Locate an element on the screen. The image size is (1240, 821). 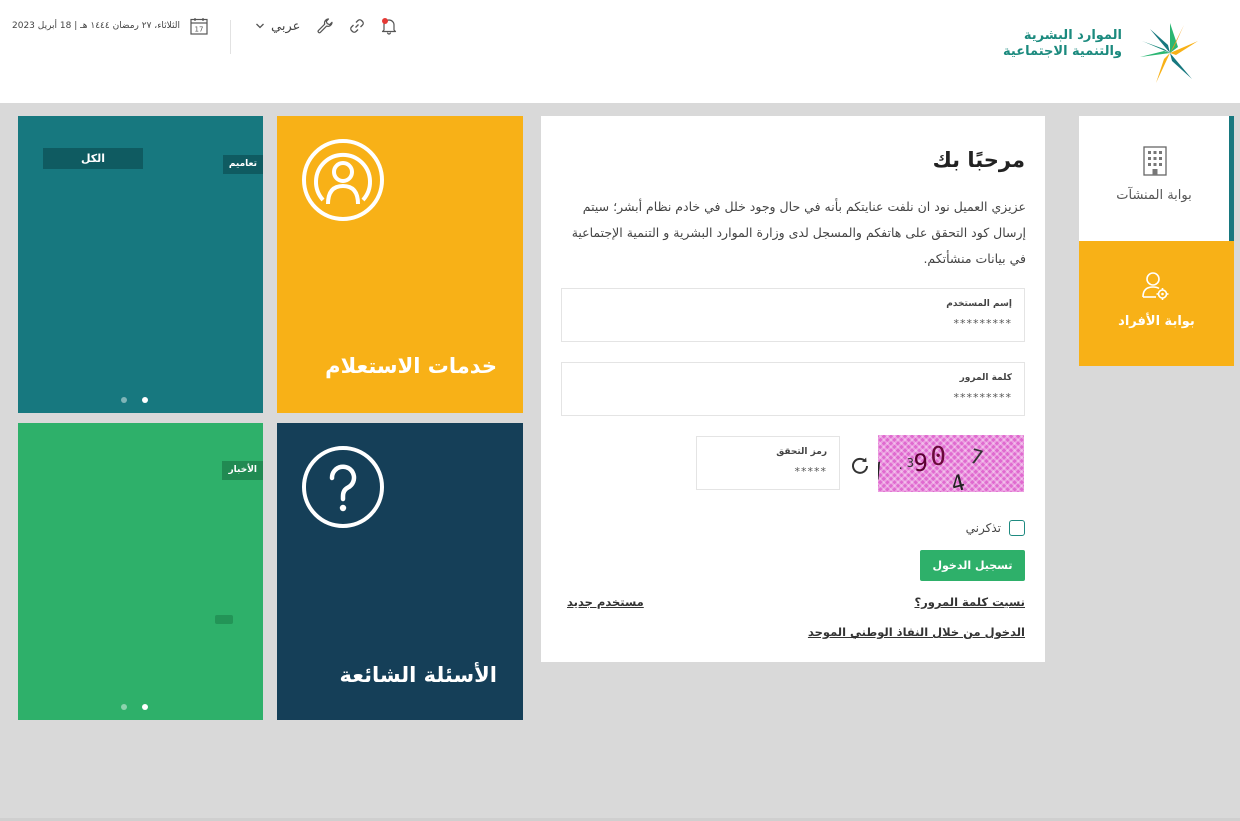
user-broadcast-icon is located at coordinates (343, 180).